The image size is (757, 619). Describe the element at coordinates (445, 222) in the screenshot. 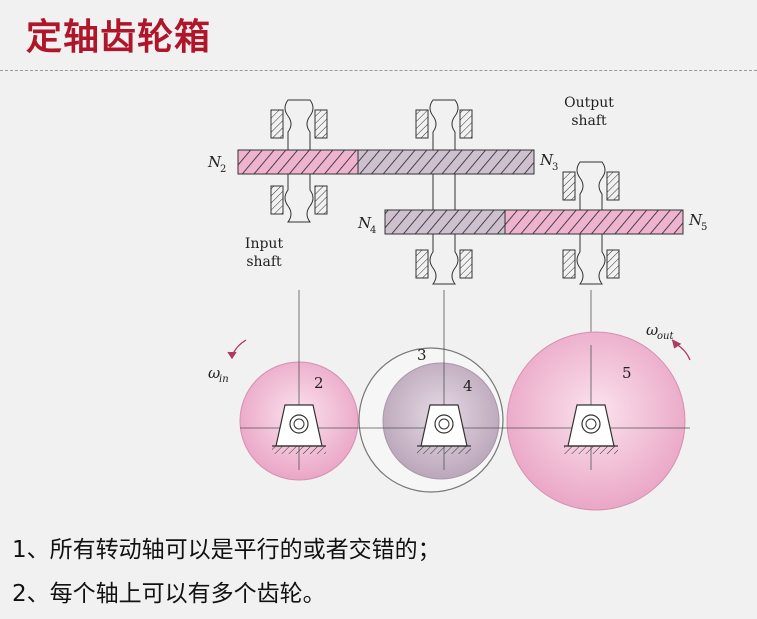

I see `gear-n4-section` at that location.